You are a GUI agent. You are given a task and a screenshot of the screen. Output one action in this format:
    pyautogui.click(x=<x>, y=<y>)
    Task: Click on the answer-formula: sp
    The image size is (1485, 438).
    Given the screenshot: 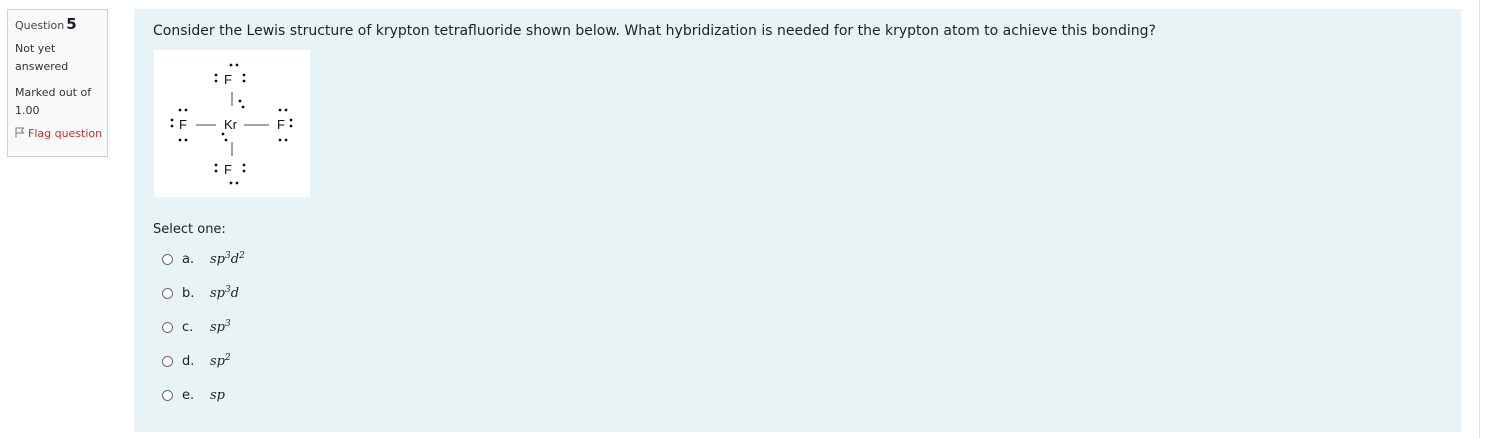 What is the action you would take?
    pyautogui.click(x=217, y=395)
    